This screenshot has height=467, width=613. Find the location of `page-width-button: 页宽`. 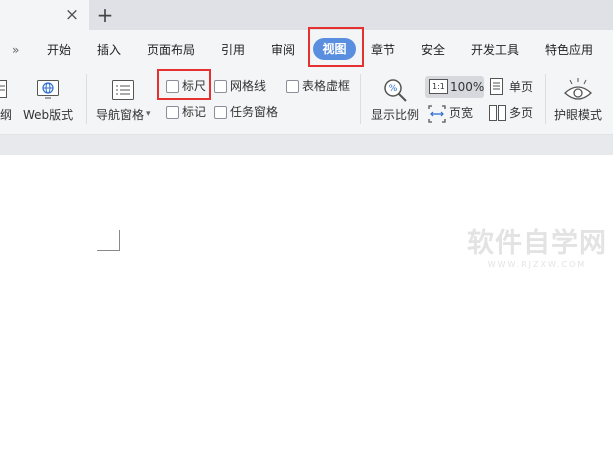

page-width-button: 页宽 is located at coordinates (461, 113).